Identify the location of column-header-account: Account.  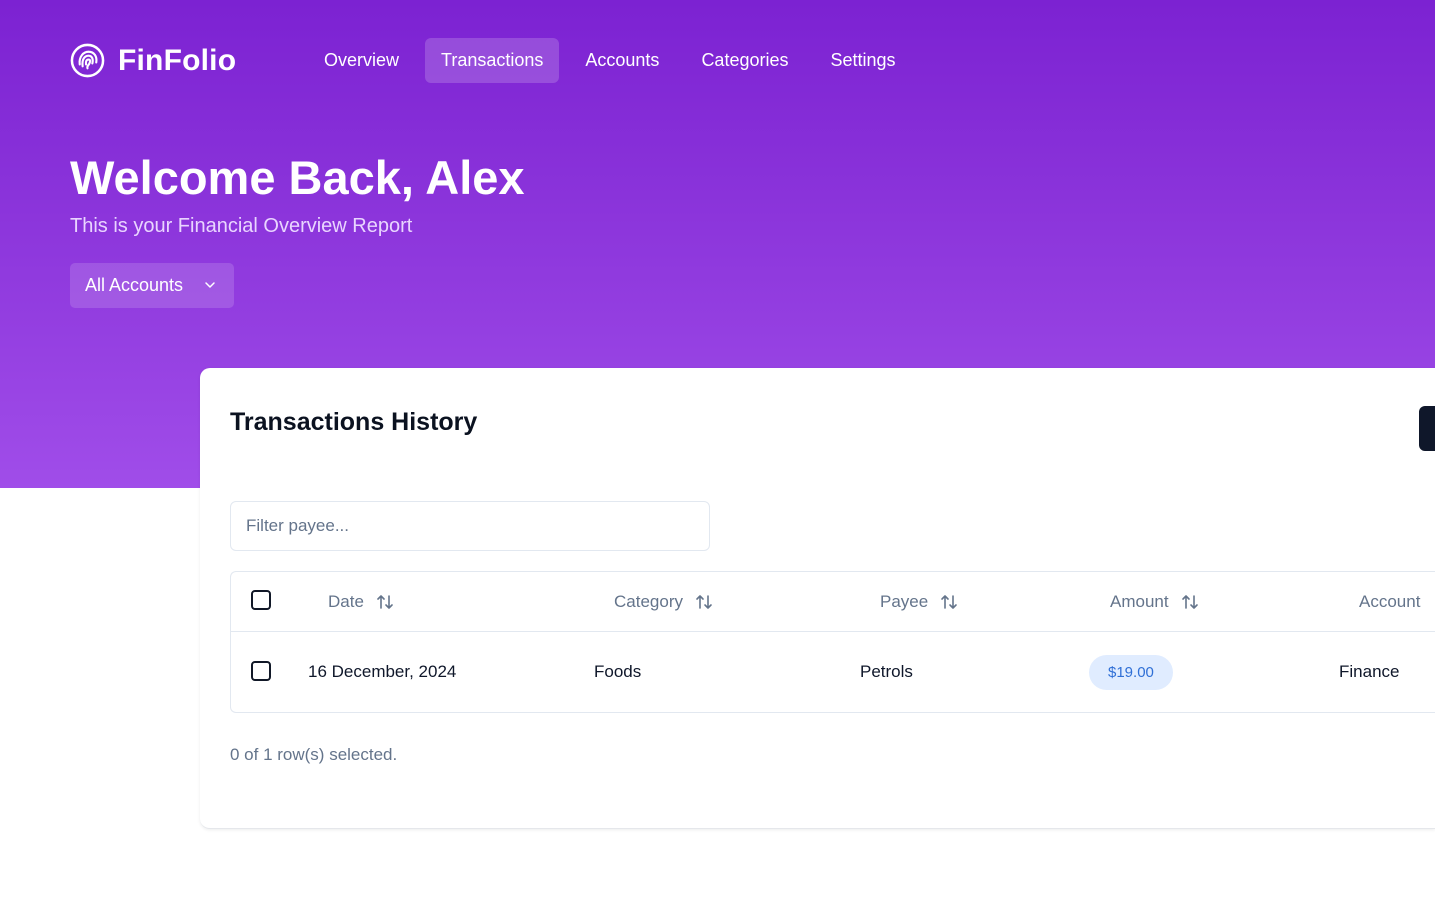
(1389, 602).